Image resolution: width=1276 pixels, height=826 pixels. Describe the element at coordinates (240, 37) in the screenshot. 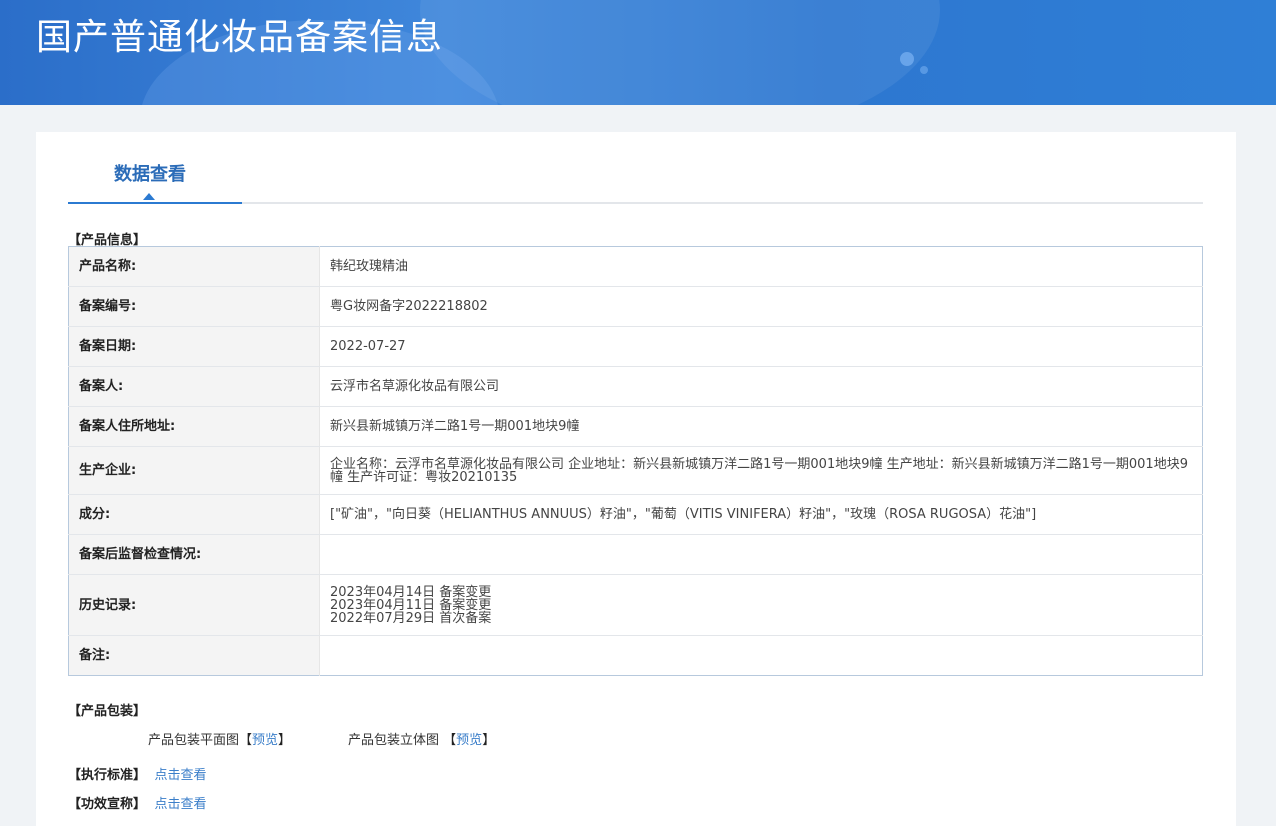

I see `page-title: 国产普通化妆品备案信息` at that location.